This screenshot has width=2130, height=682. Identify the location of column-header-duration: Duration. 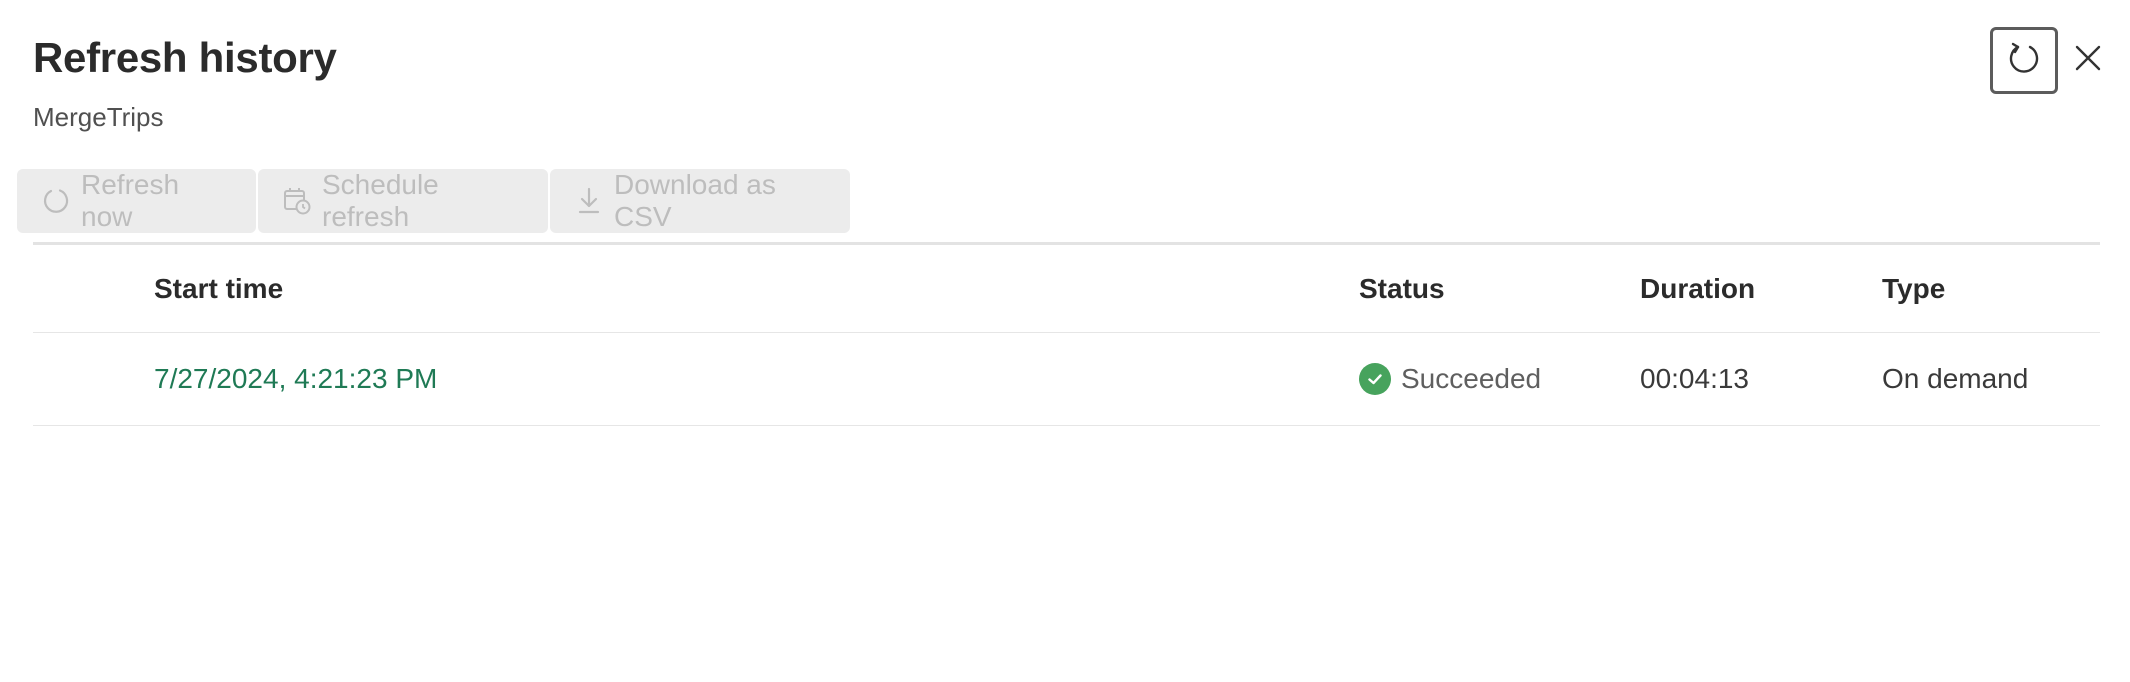
(1697, 288).